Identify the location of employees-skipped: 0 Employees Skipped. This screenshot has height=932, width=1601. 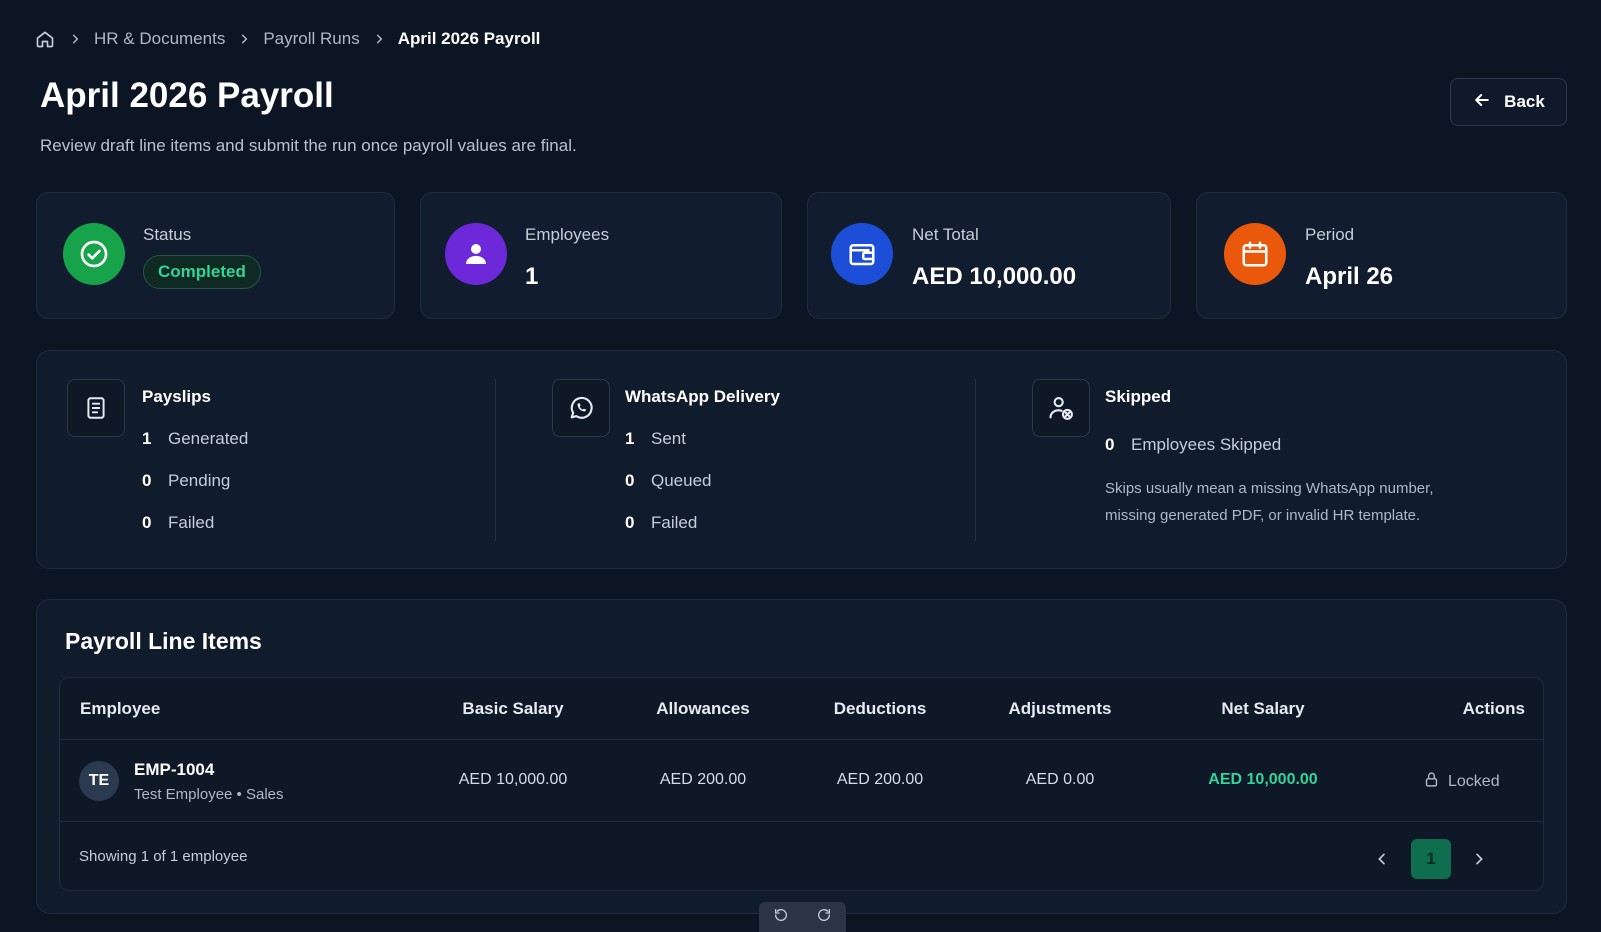
(1193, 444).